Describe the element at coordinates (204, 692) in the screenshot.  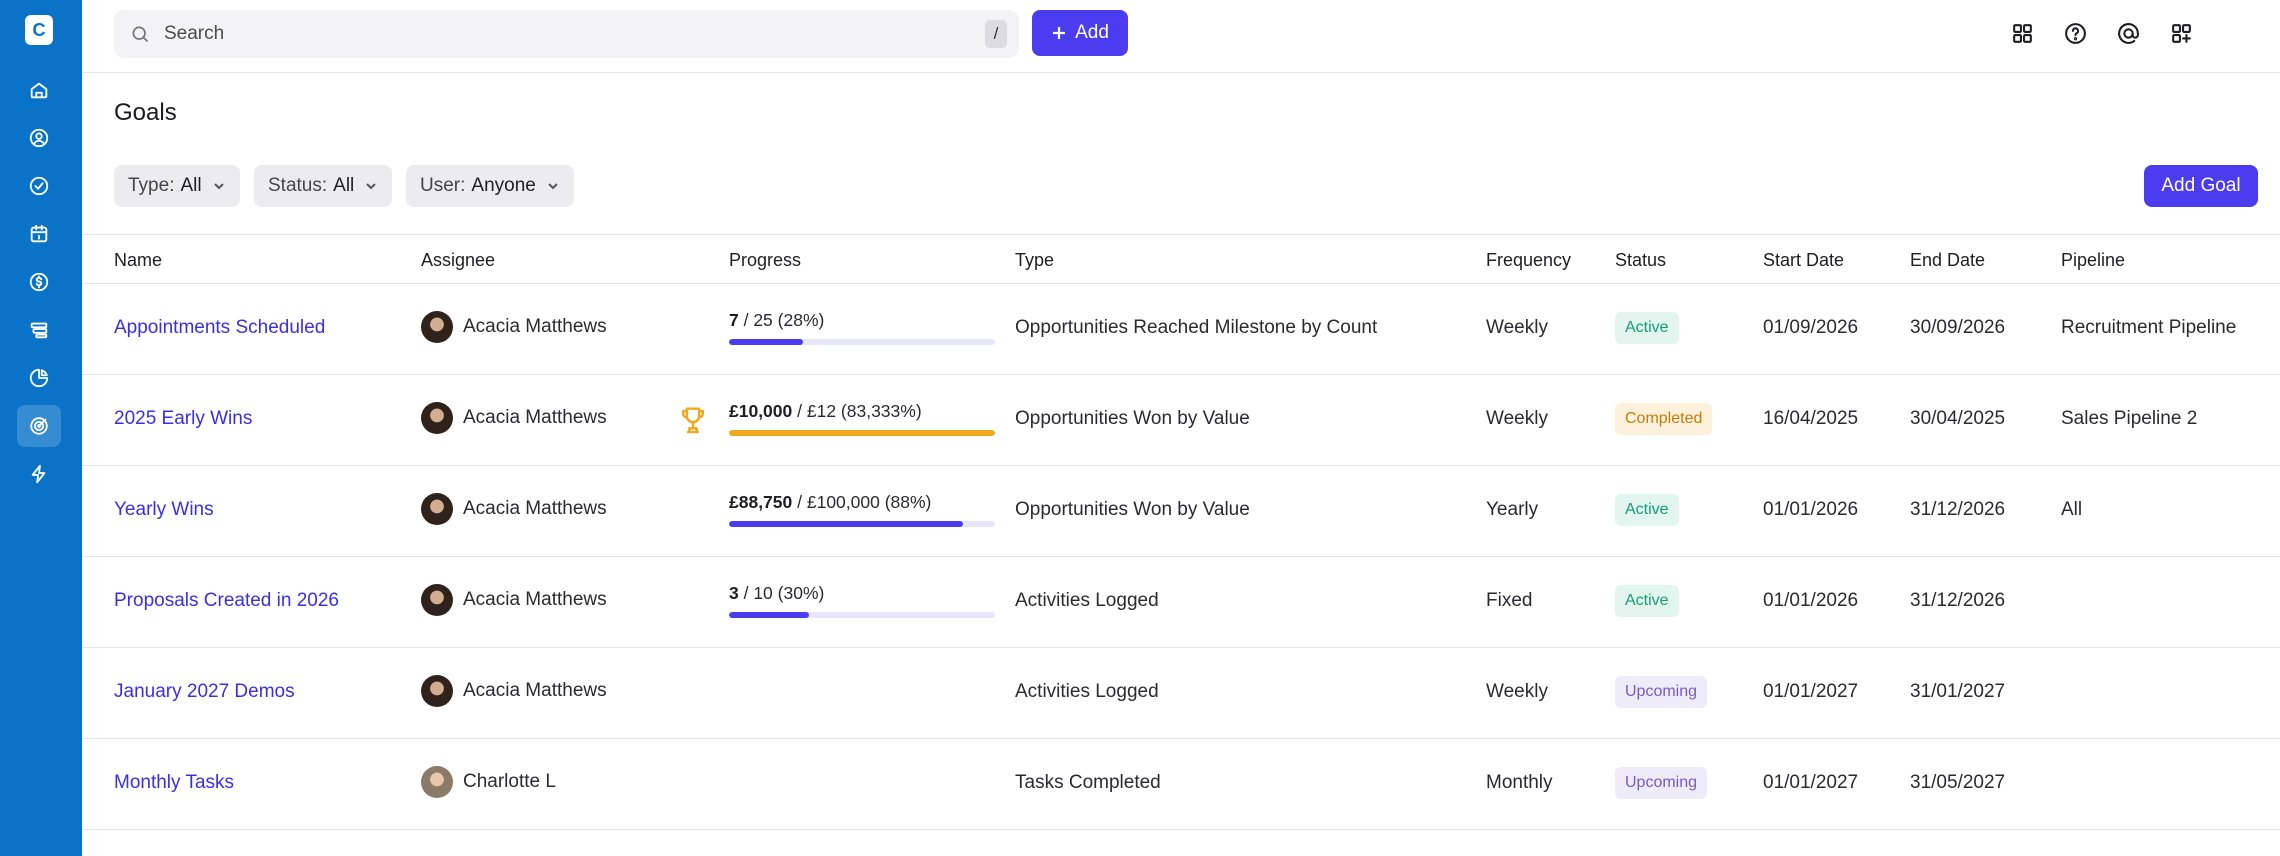
I see `goal-name-link: January 2027 Demos` at that location.